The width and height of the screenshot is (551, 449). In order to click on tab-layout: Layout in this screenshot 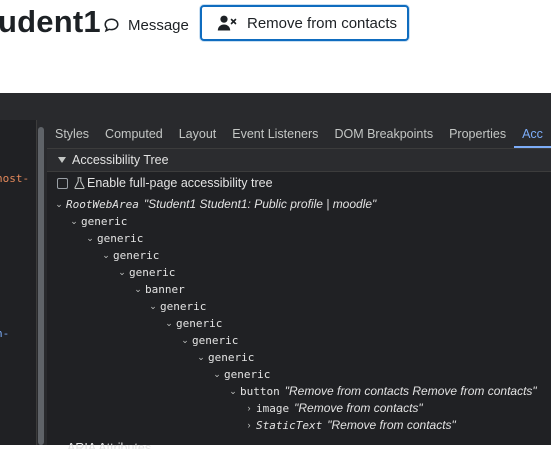, I will do `click(198, 134)`.